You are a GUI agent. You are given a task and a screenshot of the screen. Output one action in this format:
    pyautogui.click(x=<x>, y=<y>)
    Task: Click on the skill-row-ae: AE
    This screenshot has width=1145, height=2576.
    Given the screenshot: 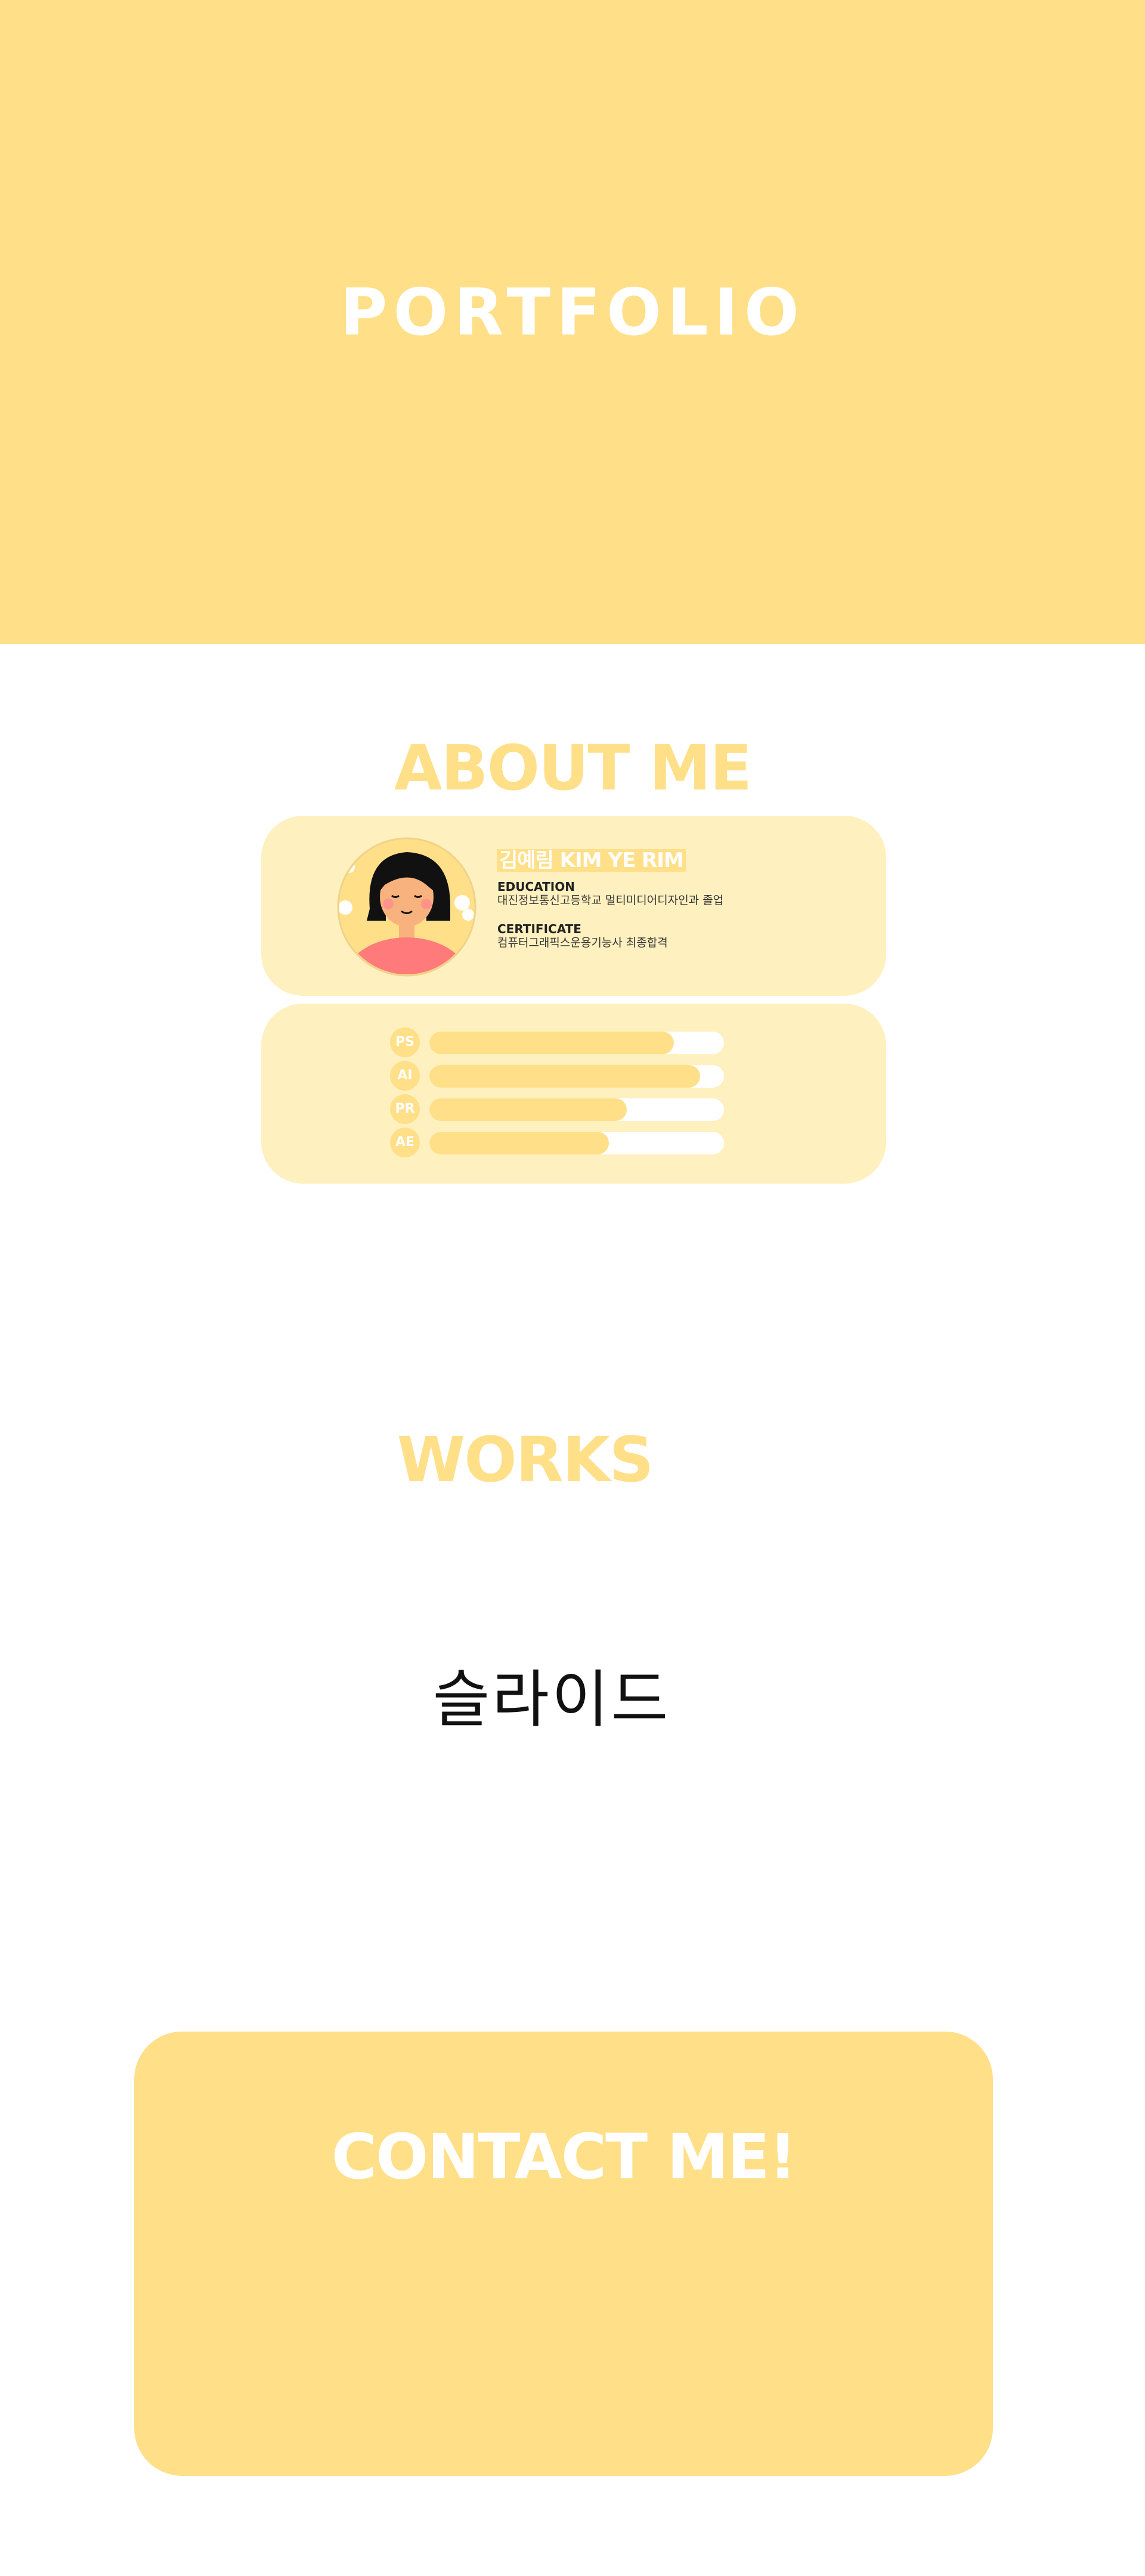 What is the action you would take?
    pyautogui.click(x=557, y=1142)
    